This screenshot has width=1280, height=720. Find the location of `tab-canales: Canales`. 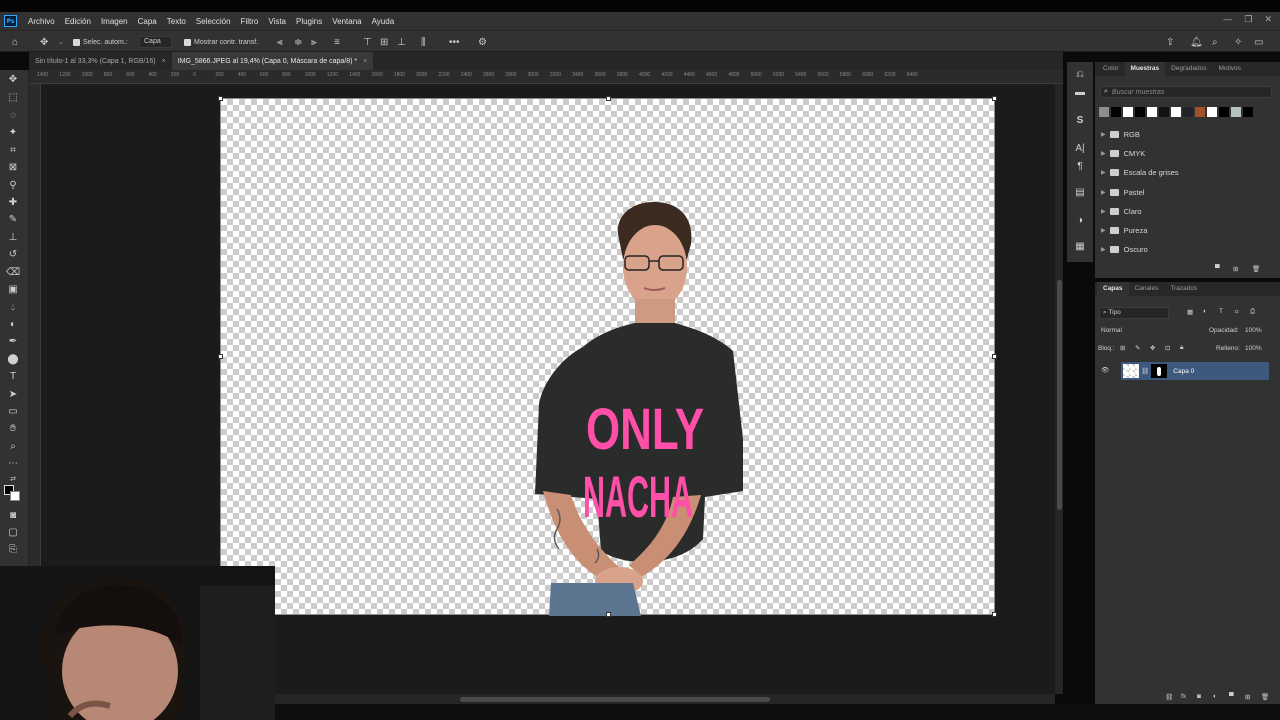

tab-canales: Canales is located at coordinates (1147, 289).